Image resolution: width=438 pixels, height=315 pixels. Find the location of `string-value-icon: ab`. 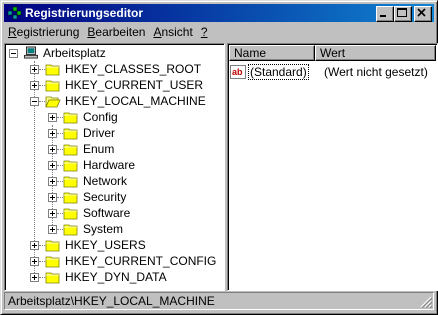

string-value-icon: ab is located at coordinates (238, 72).